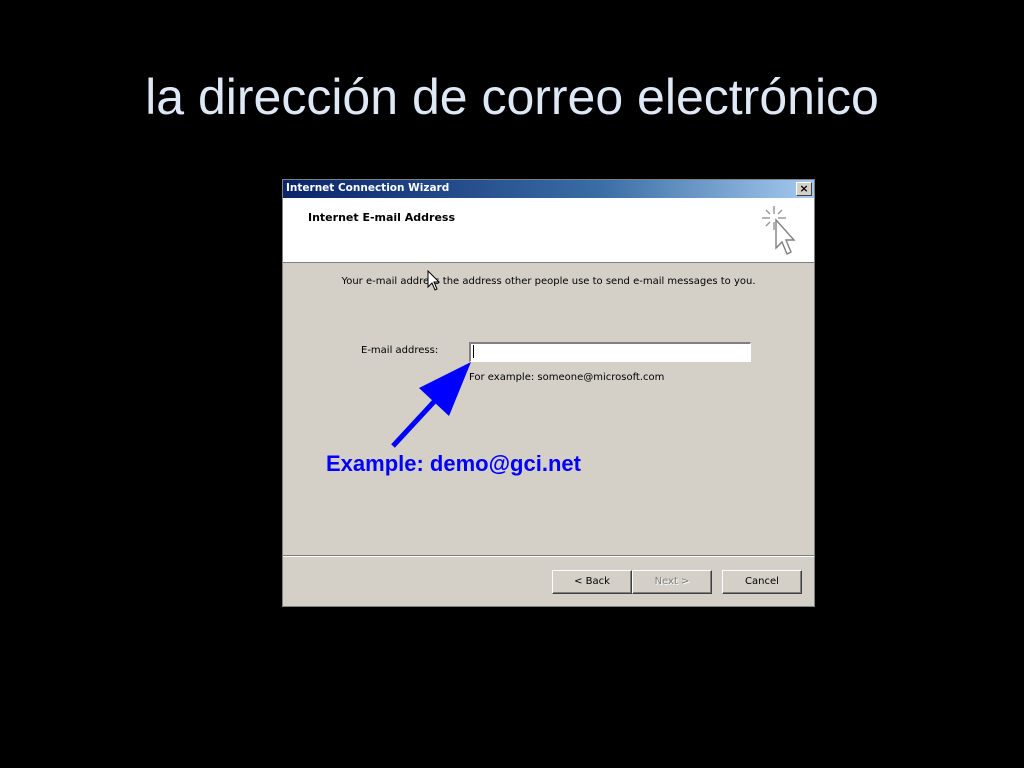  Describe the element at coordinates (434, 280) in the screenshot. I see `mouse-pointer-icon` at that location.